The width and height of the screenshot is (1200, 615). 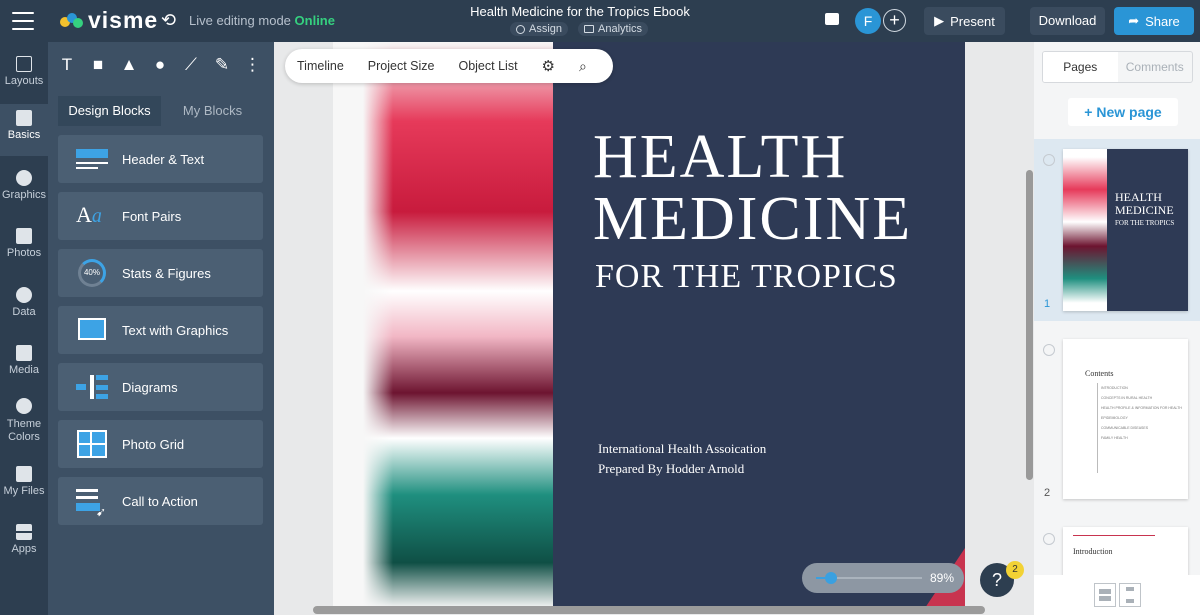 What do you see at coordinates (23, 21) in the screenshot?
I see `hamburger-menu-icon` at bounding box center [23, 21].